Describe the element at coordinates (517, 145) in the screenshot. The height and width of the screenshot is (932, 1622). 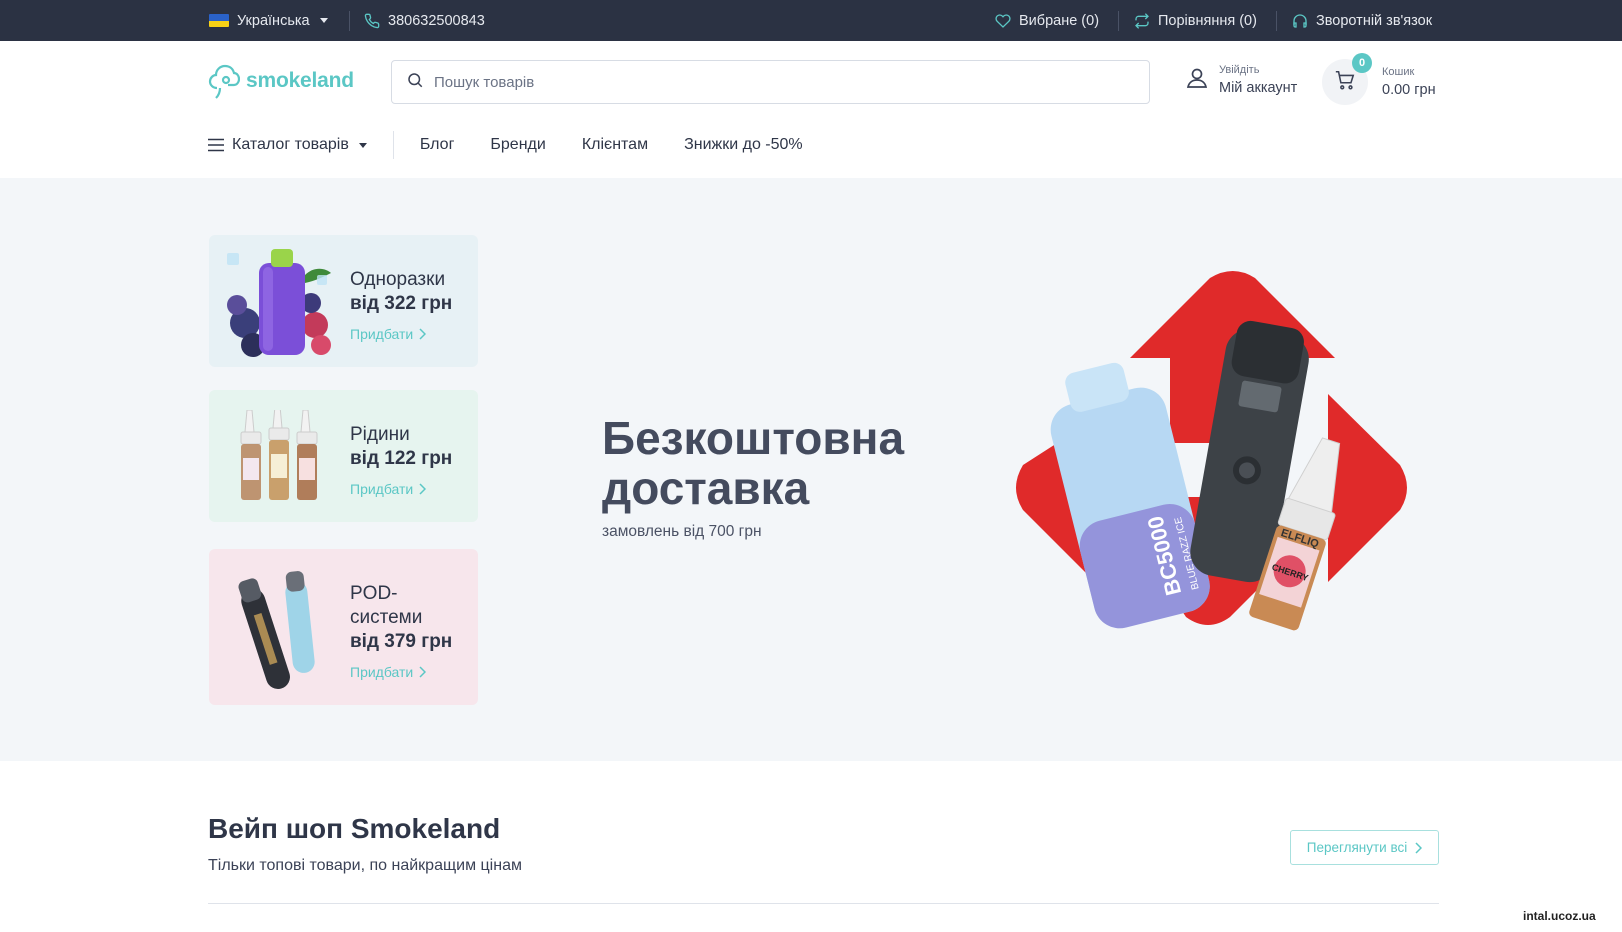
I see `nav-link-brands: Бренди` at that location.